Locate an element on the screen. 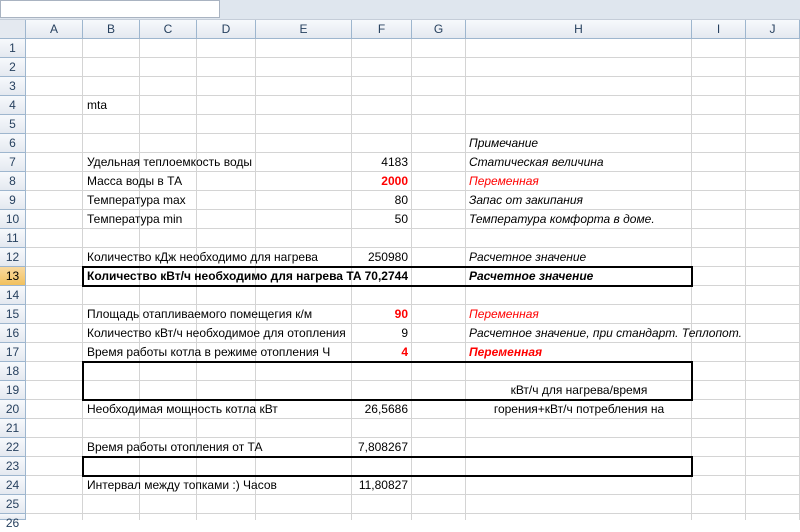 The width and height of the screenshot is (800, 532). row-header-12: 12 is located at coordinates (13, 257).